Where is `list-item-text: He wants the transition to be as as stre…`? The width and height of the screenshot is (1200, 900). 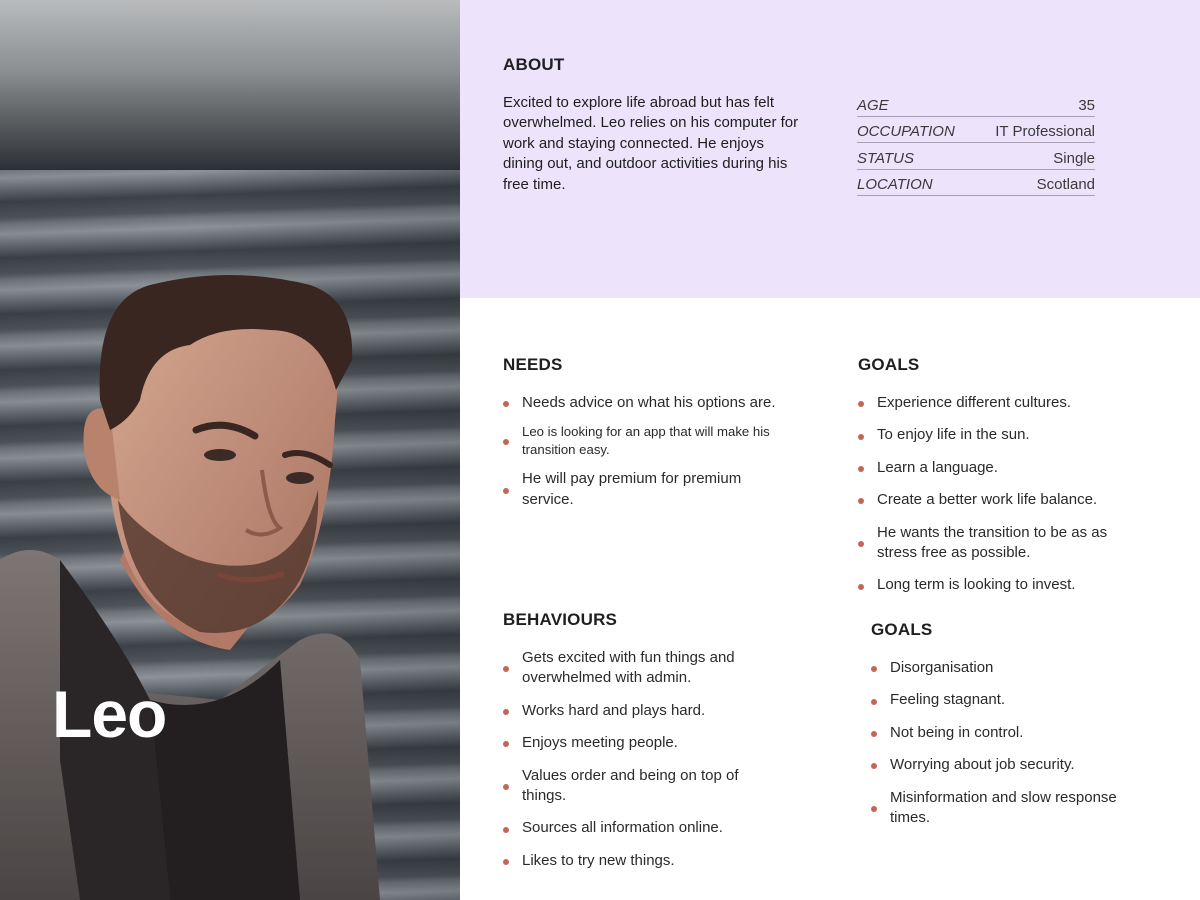
list-item-text: He wants the transition to be as as stre… is located at coordinates (992, 542).